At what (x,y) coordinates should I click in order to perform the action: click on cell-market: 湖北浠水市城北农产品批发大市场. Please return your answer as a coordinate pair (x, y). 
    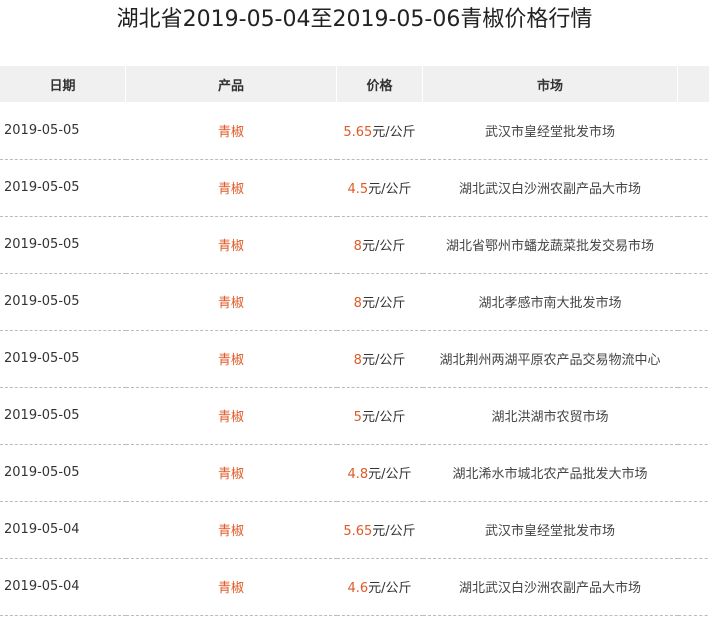
    Looking at the image, I should click on (550, 474).